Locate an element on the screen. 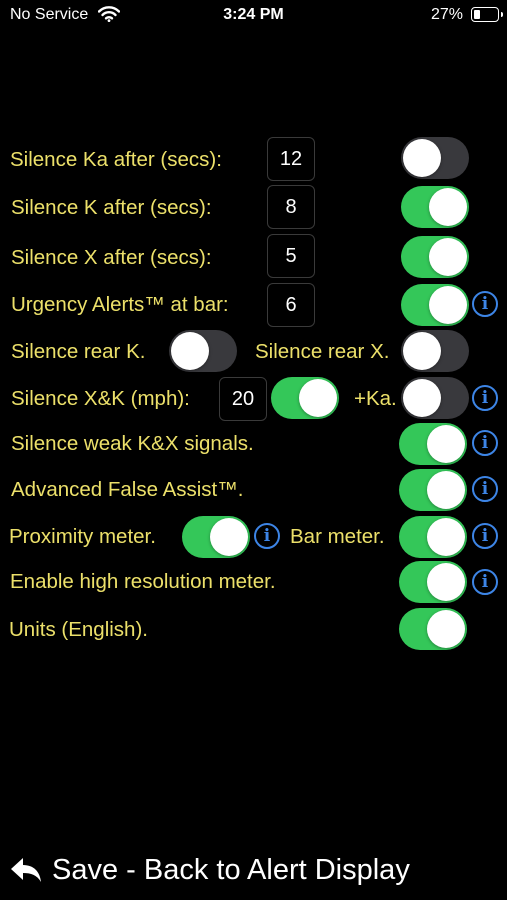 This screenshot has width=507, height=900. silence-xk-mph-label: Silence X&K (mph): is located at coordinates (100, 398).